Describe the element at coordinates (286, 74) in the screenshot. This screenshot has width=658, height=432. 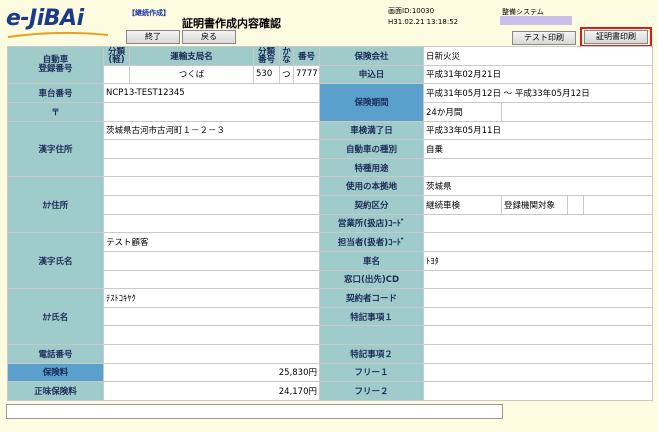
I see `kana-value: つ` at that location.